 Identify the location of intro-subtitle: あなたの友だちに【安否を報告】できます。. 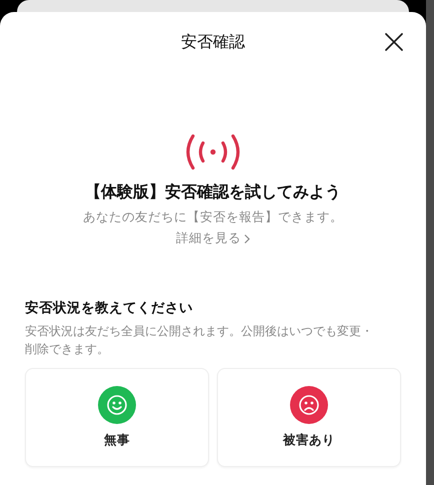
(213, 217).